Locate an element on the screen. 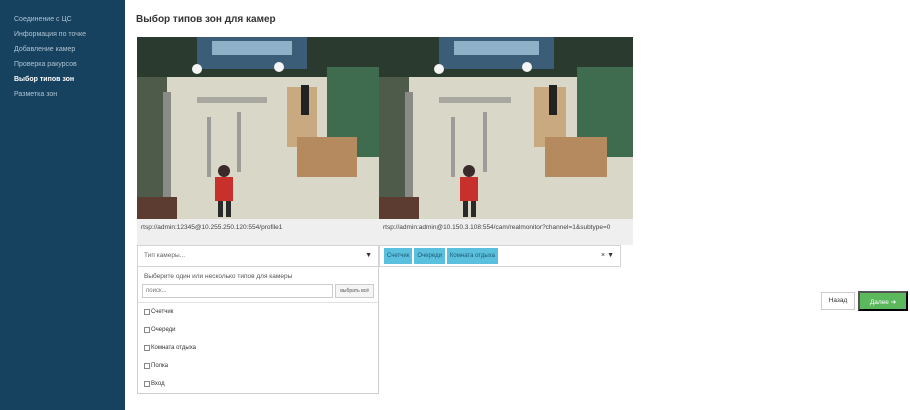 This screenshot has height=410, width=910. option-queues: Очереди is located at coordinates (258, 330).